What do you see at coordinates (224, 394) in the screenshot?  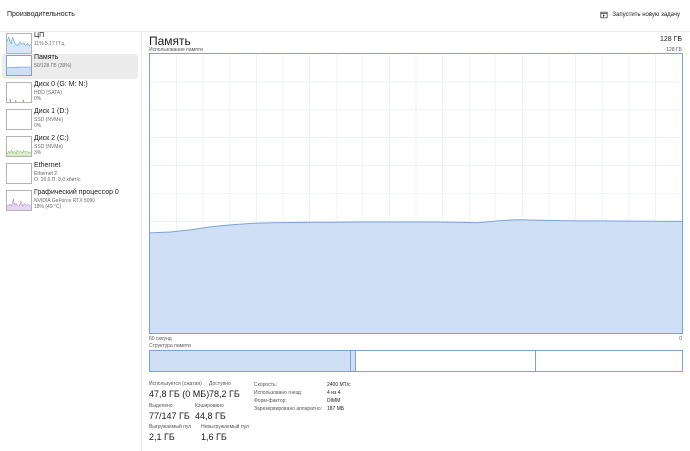 I see `available-value: 78,2 ГБ` at bounding box center [224, 394].